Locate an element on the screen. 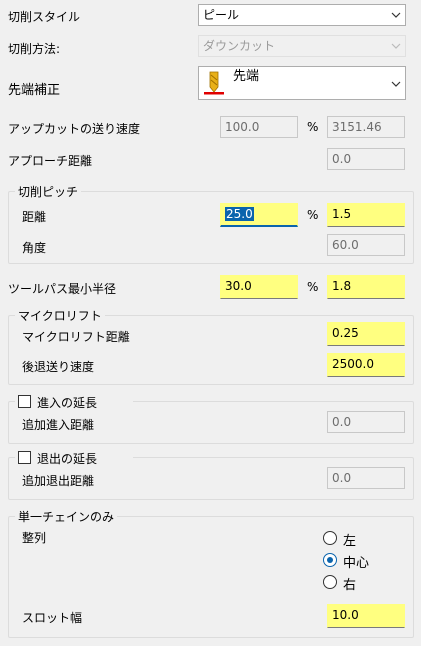 The image size is (421, 646). min-radius-percent-field: 30.0 is located at coordinates (259, 287).